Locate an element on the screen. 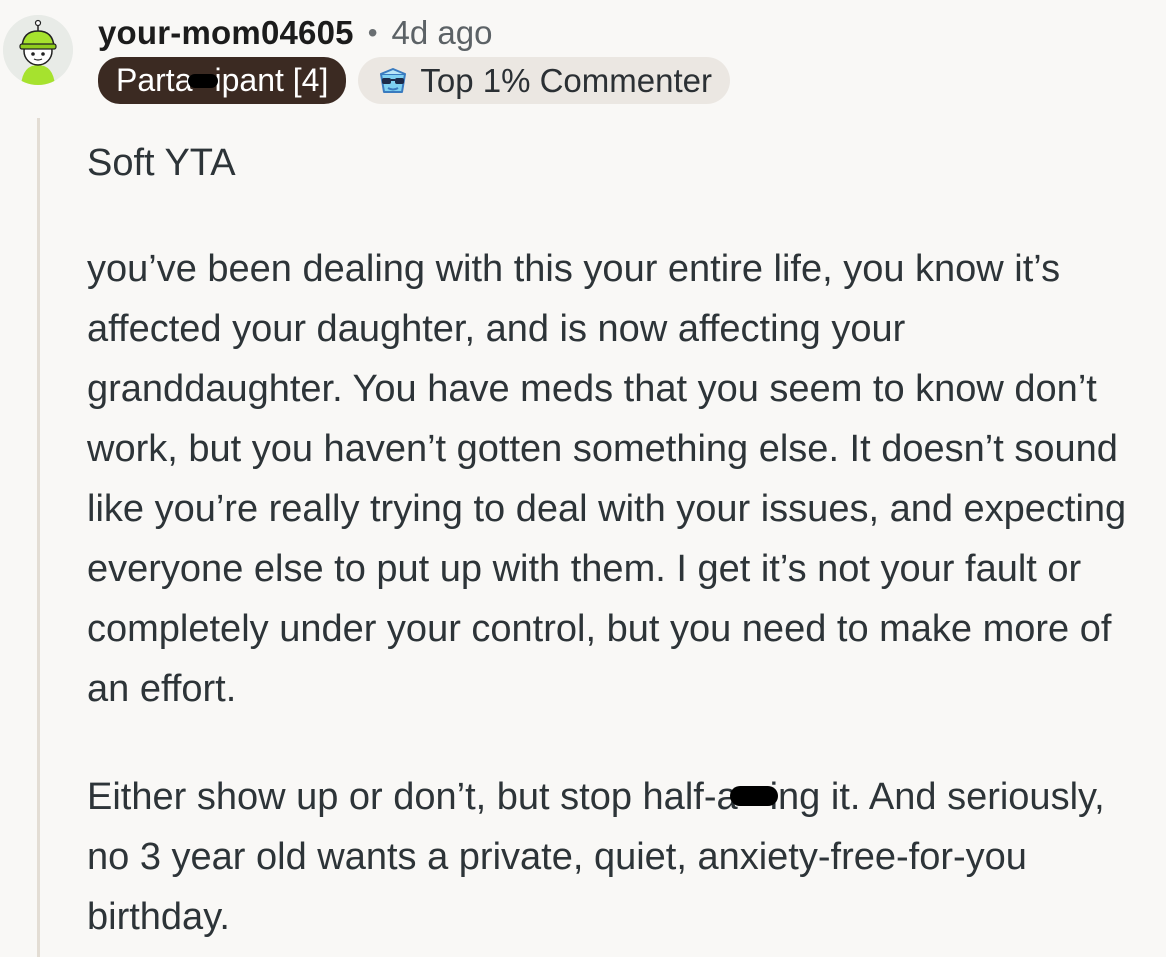 The width and height of the screenshot is (1166, 957). sunglasses-badge-icon is located at coordinates (393, 80).